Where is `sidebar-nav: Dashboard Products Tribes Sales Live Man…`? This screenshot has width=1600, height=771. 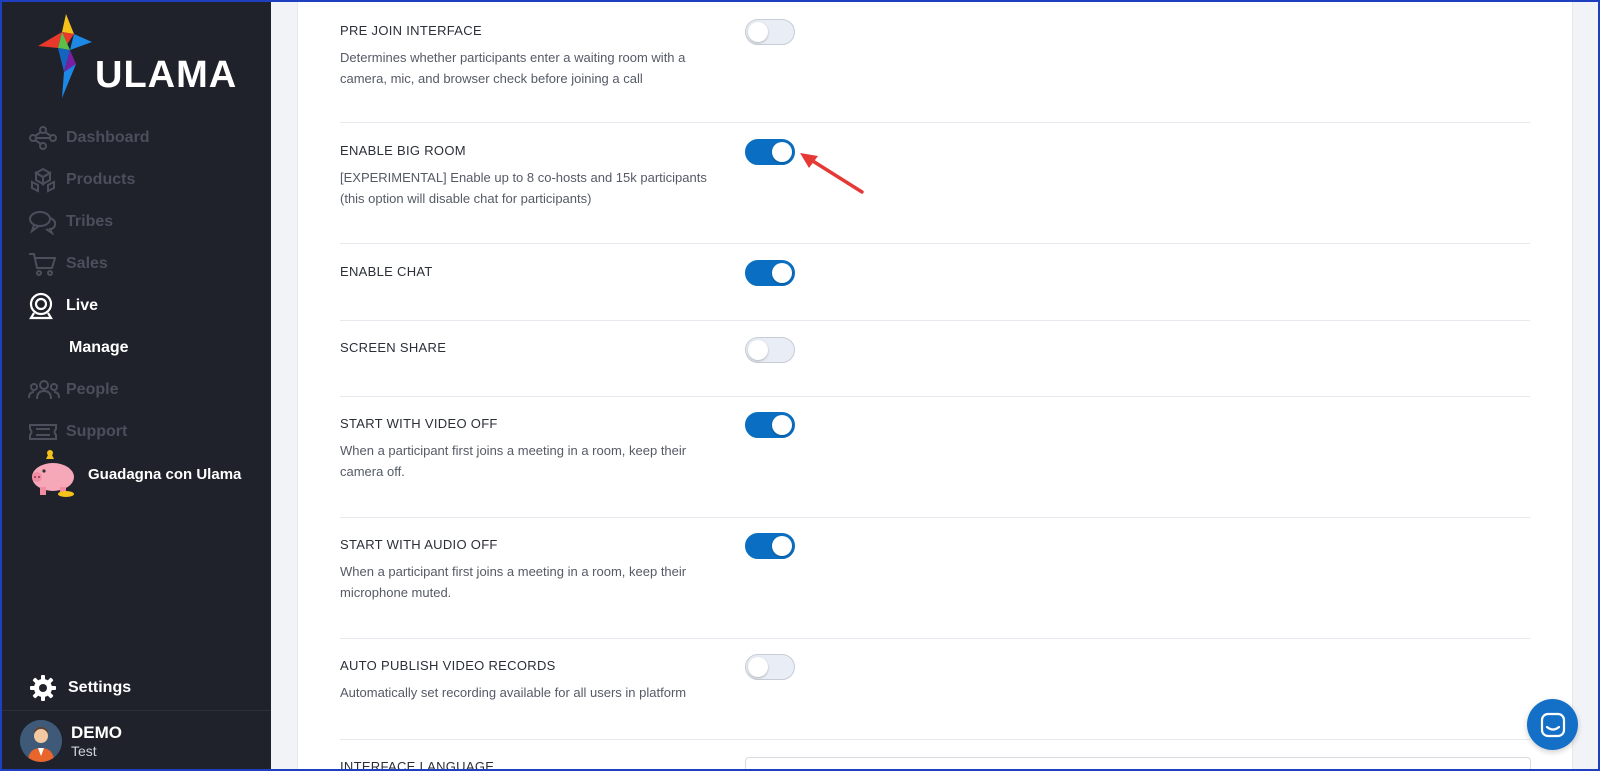
sidebar-nav: Dashboard Products Tribes Sales Live Man… is located at coordinates (136, 285).